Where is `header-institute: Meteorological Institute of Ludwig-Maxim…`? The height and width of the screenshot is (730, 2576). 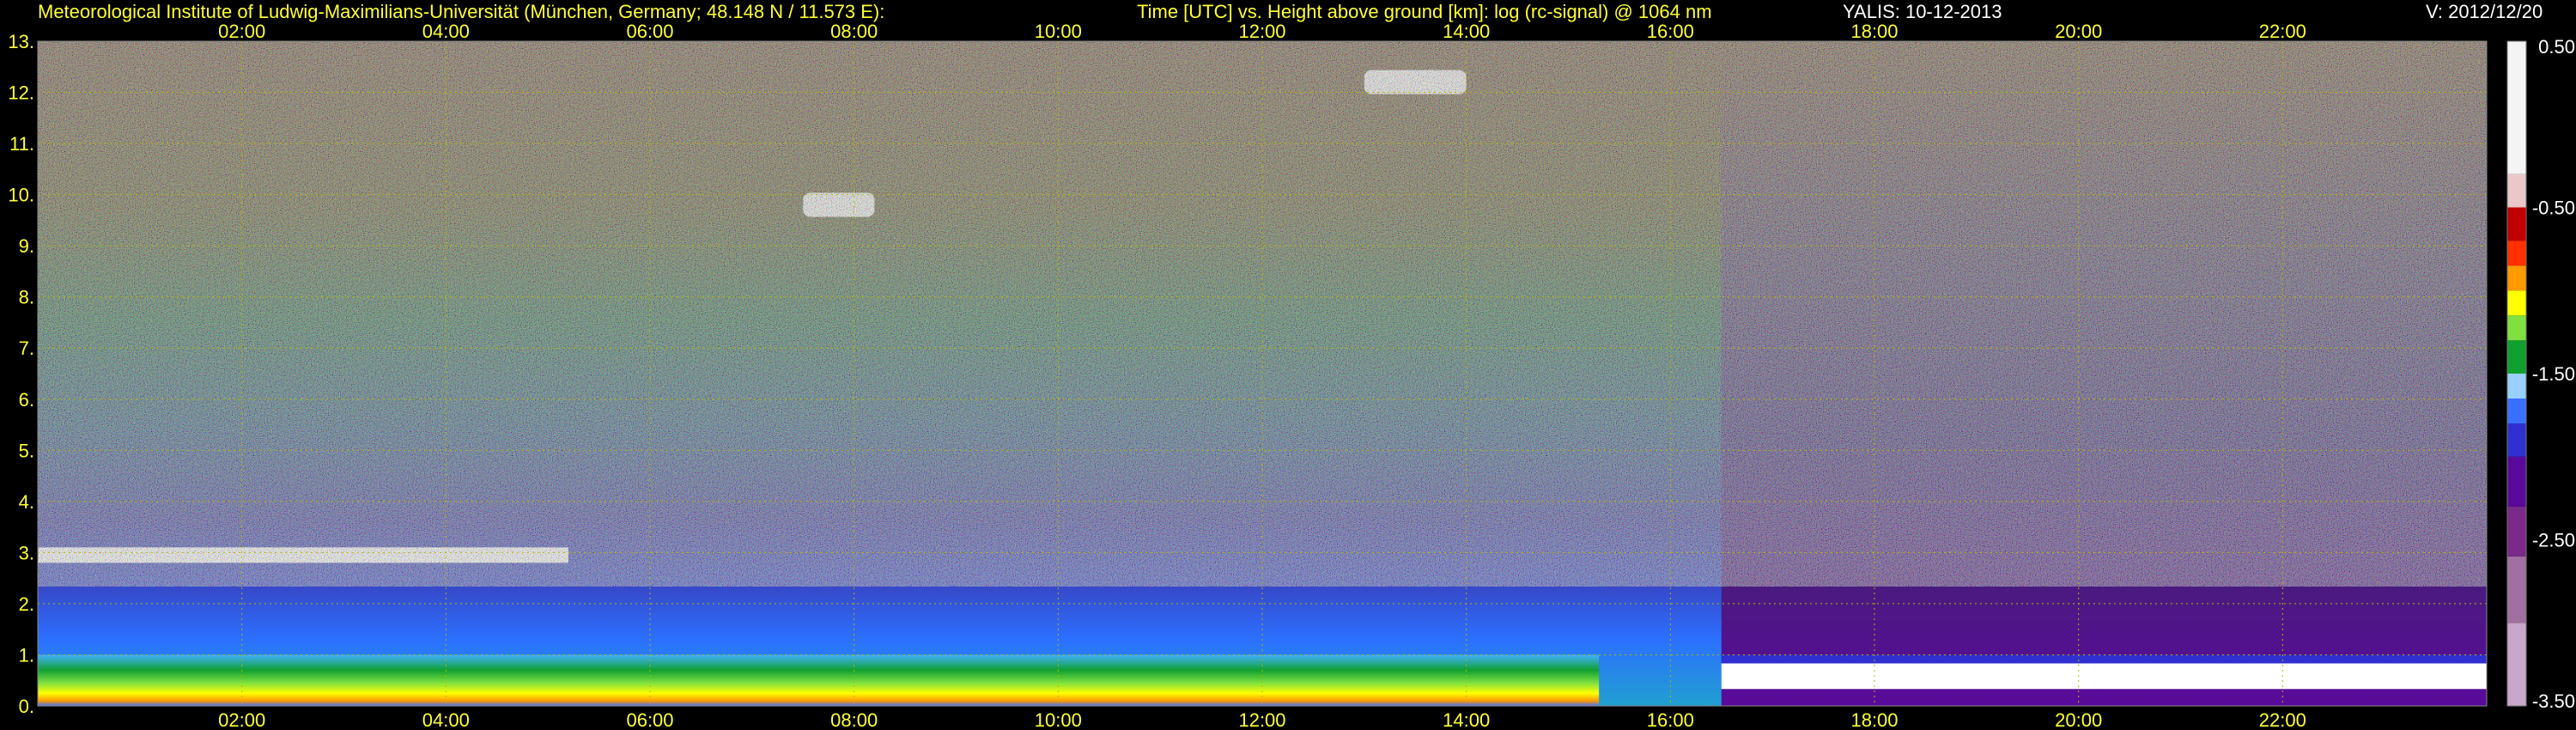 header-institute: Meteorological Institute of Ludwig-Maxim… is located at coordinates (461, 11).